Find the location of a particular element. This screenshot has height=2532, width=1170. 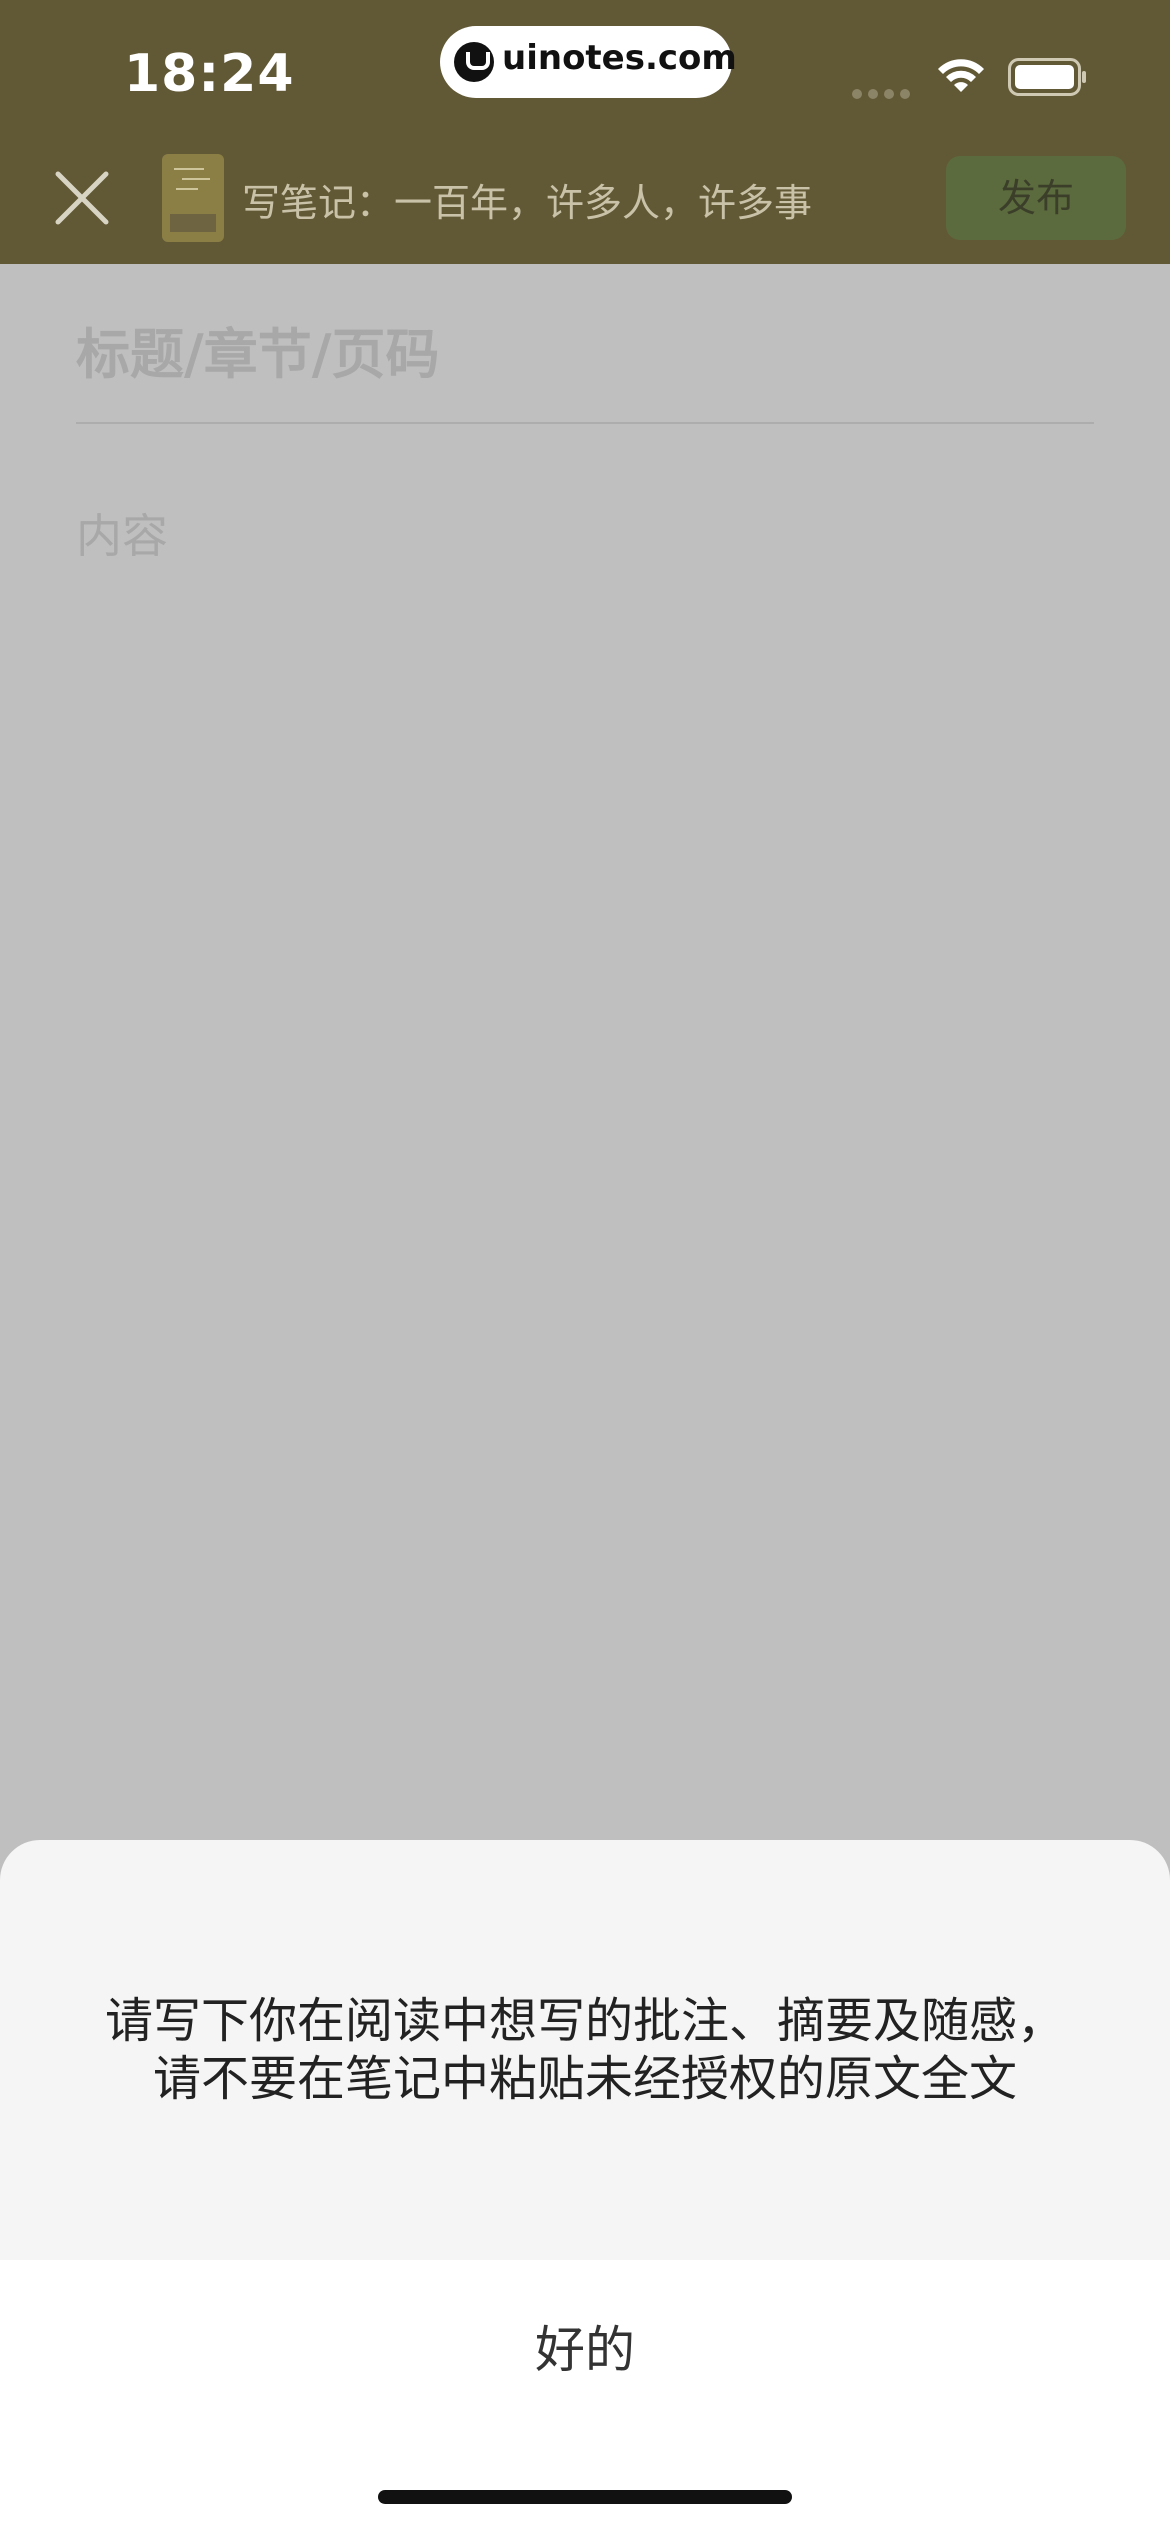

wifi-icon is located at coordinates (961, 75).